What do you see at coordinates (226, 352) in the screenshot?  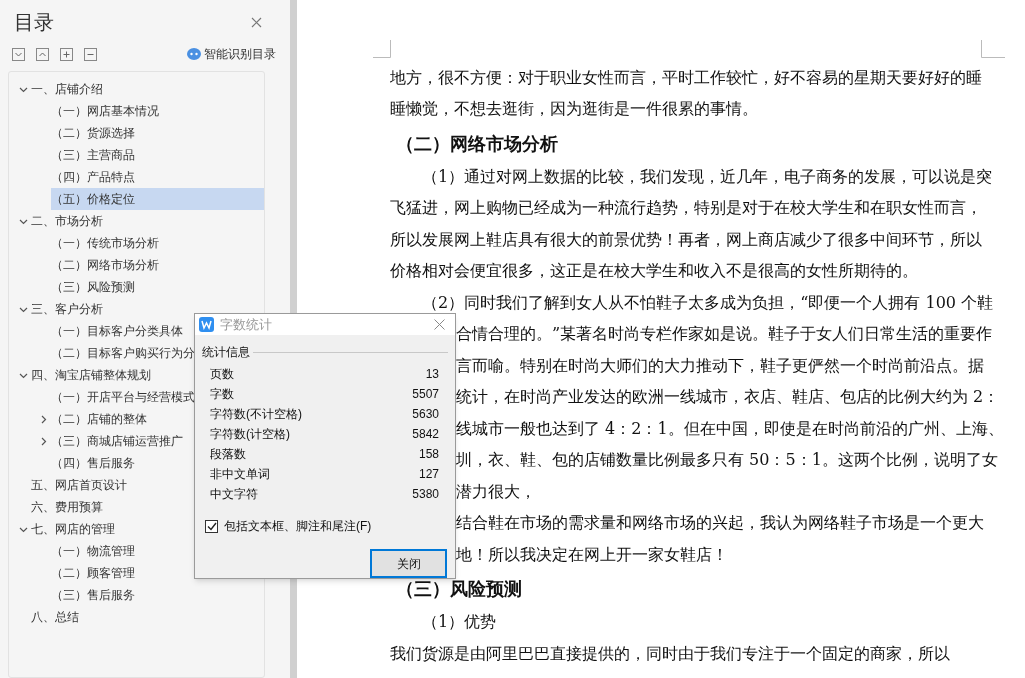 I see `group-label: 统计信息` at bounding box center [226, 352].